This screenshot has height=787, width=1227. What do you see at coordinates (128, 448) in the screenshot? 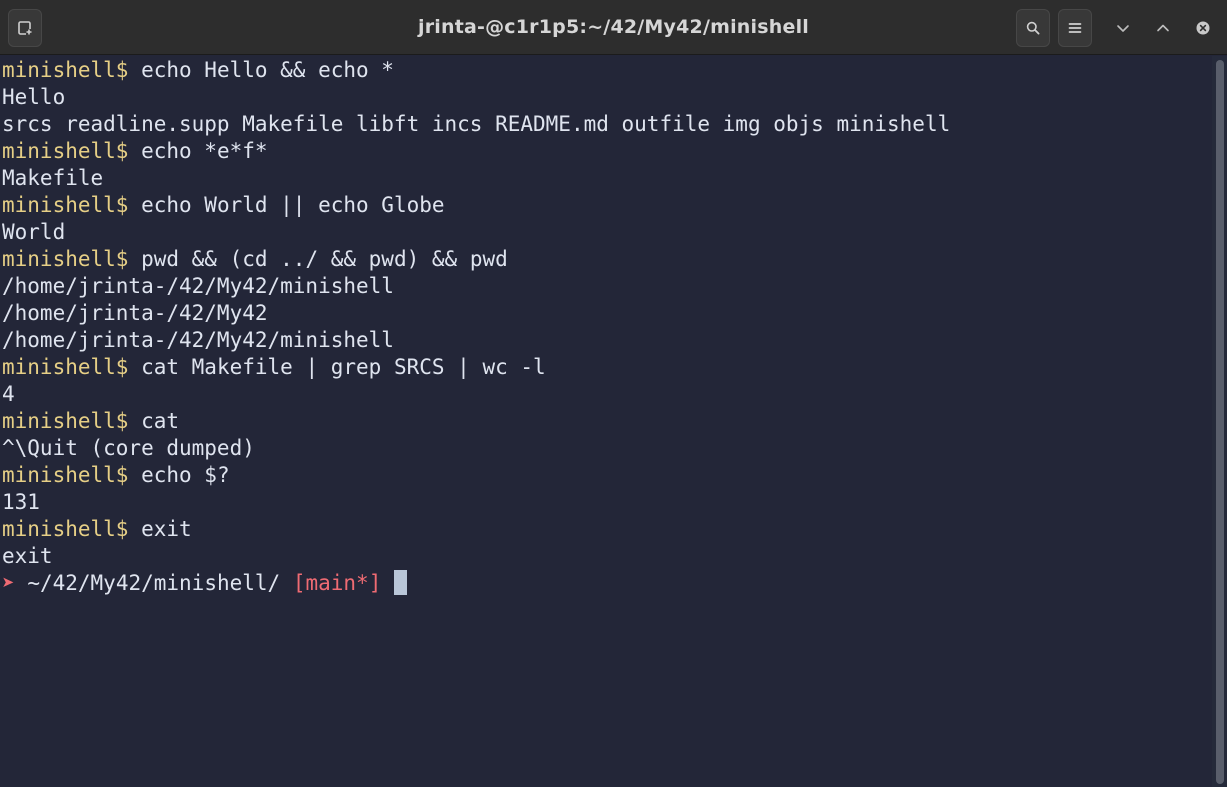
I see `output-line: ^\Quit (core dumped)` at bounding box center [128, 448].